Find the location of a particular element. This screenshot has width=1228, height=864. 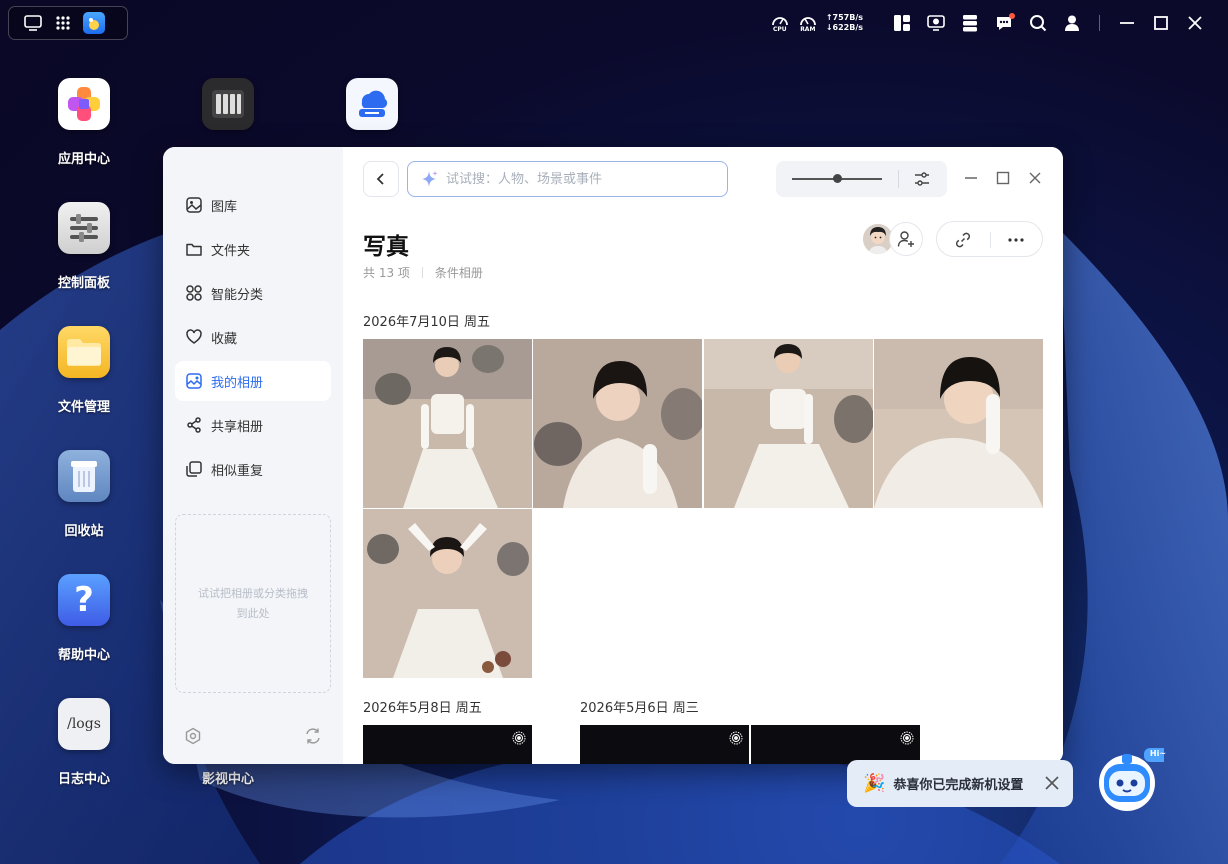

more-options-button is located at coordinates (1016, 240).